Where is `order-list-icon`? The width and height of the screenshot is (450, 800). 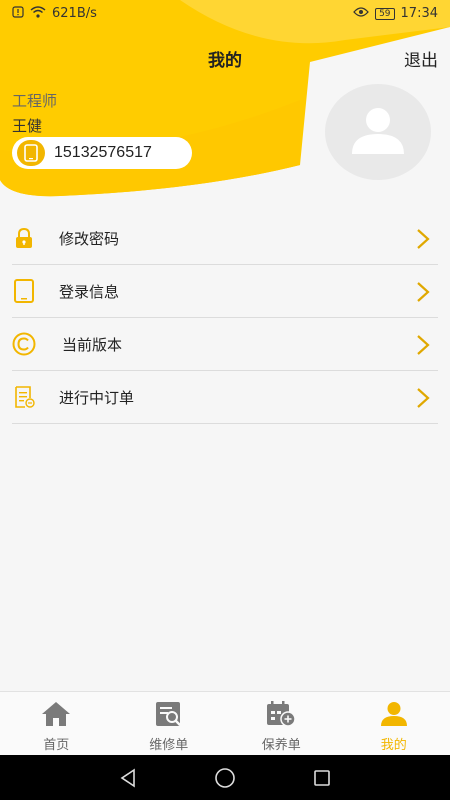
order-list-icon is located at coordinates (24, 397).